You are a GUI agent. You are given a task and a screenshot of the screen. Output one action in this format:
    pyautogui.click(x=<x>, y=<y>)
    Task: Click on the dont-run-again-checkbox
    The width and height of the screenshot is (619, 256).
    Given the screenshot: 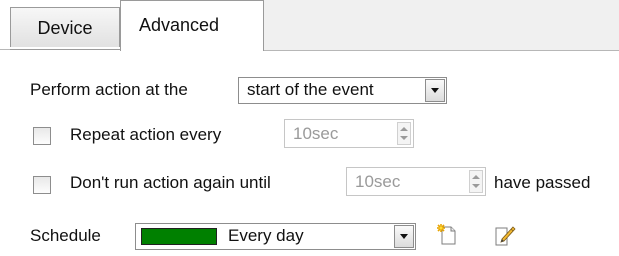 What is the action you would take?
    pyautogui.click(x=42, y=185)
    